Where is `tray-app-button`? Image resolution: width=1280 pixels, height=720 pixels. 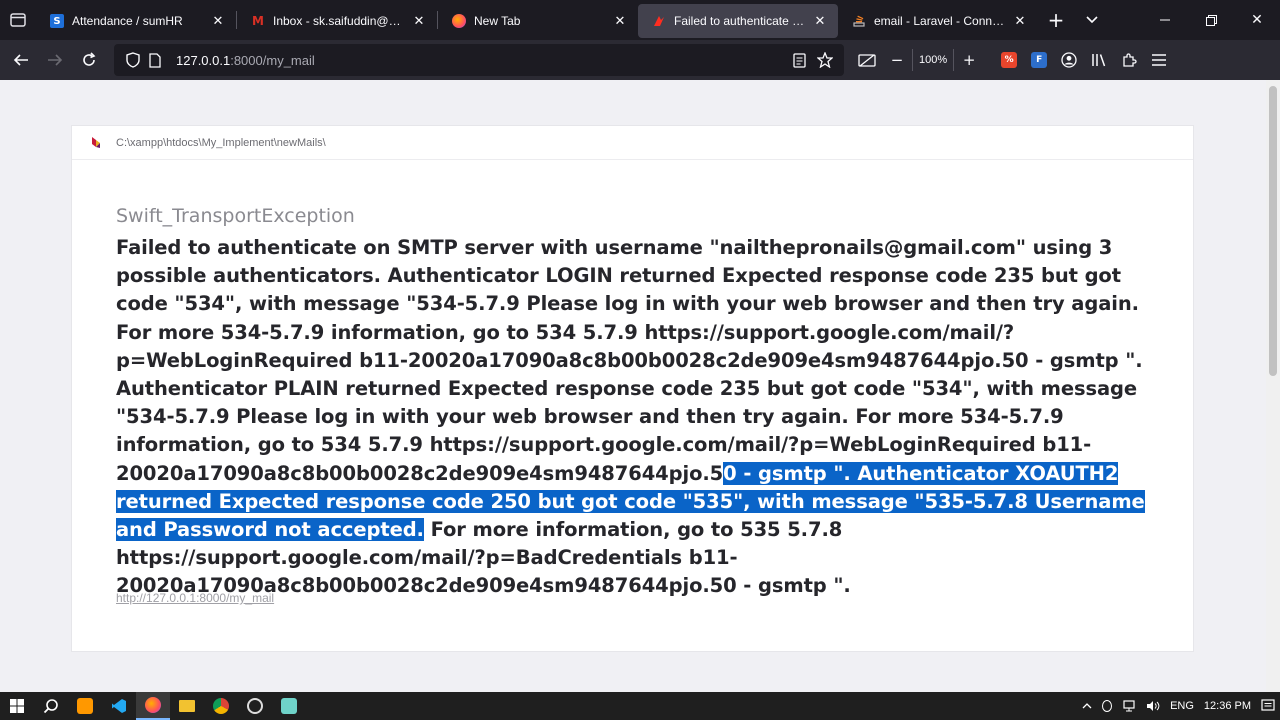 tray-app-button is located at coordinates (1107, 706).